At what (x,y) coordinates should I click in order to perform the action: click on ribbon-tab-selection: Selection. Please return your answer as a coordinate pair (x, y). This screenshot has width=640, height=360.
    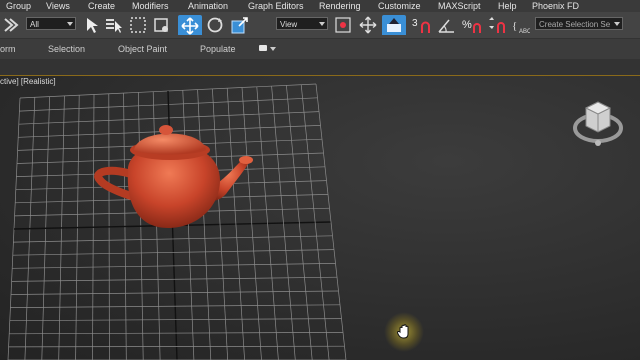
    Looking at the image, I should click on (66, 49).